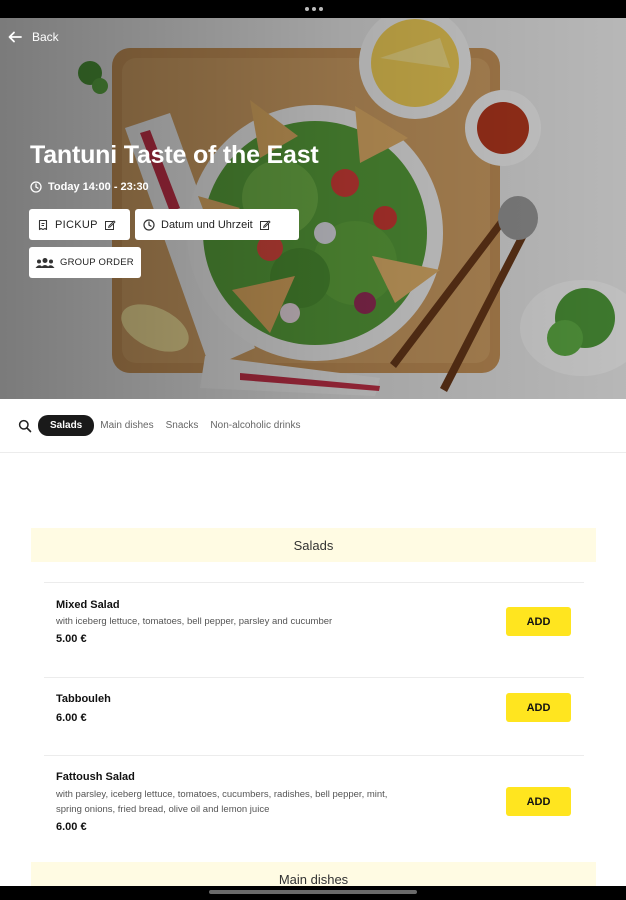 This screenshot has height=900, width=626. I want to click on multitask-dots-icon, so click(314, 9).